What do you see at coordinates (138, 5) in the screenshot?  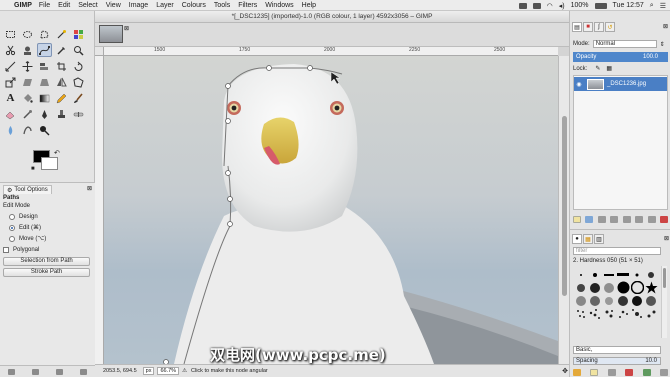 I see `menu-image: Image` at bounding box center [138, 5].